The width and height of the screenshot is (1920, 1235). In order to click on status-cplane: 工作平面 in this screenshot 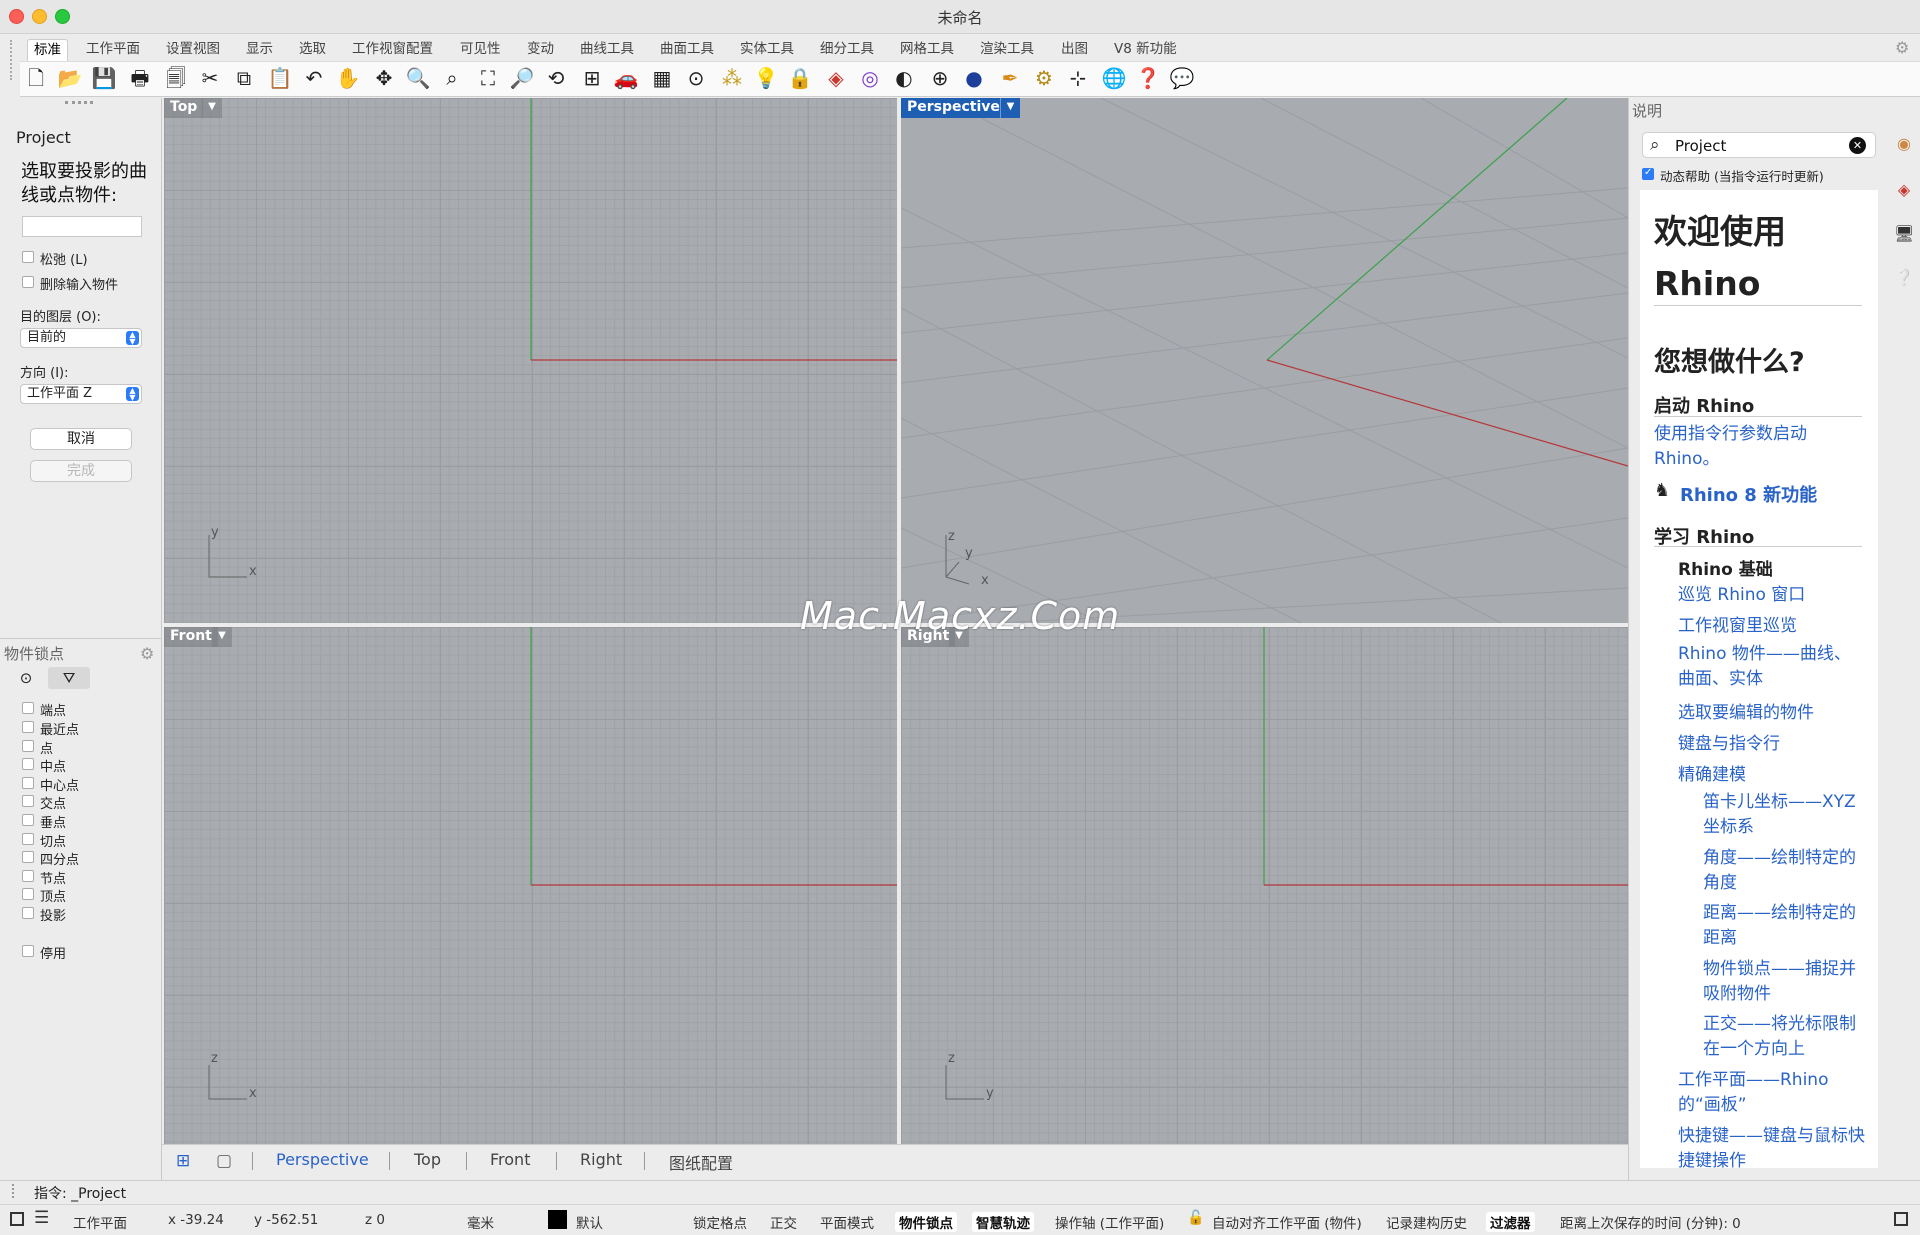, I will do `click(100, 1222)`.